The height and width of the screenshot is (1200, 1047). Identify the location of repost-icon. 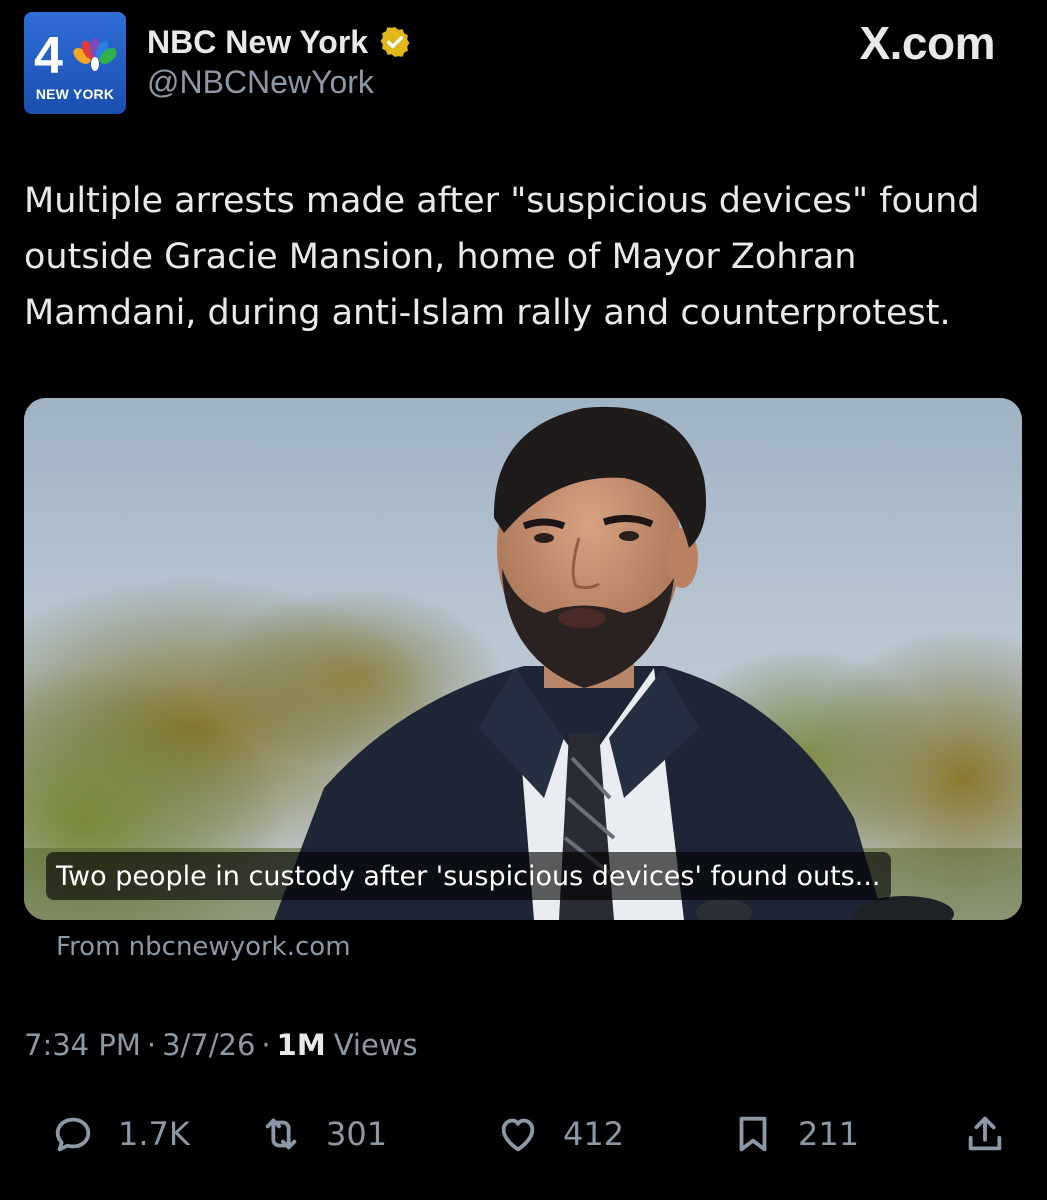
(281, 1134).